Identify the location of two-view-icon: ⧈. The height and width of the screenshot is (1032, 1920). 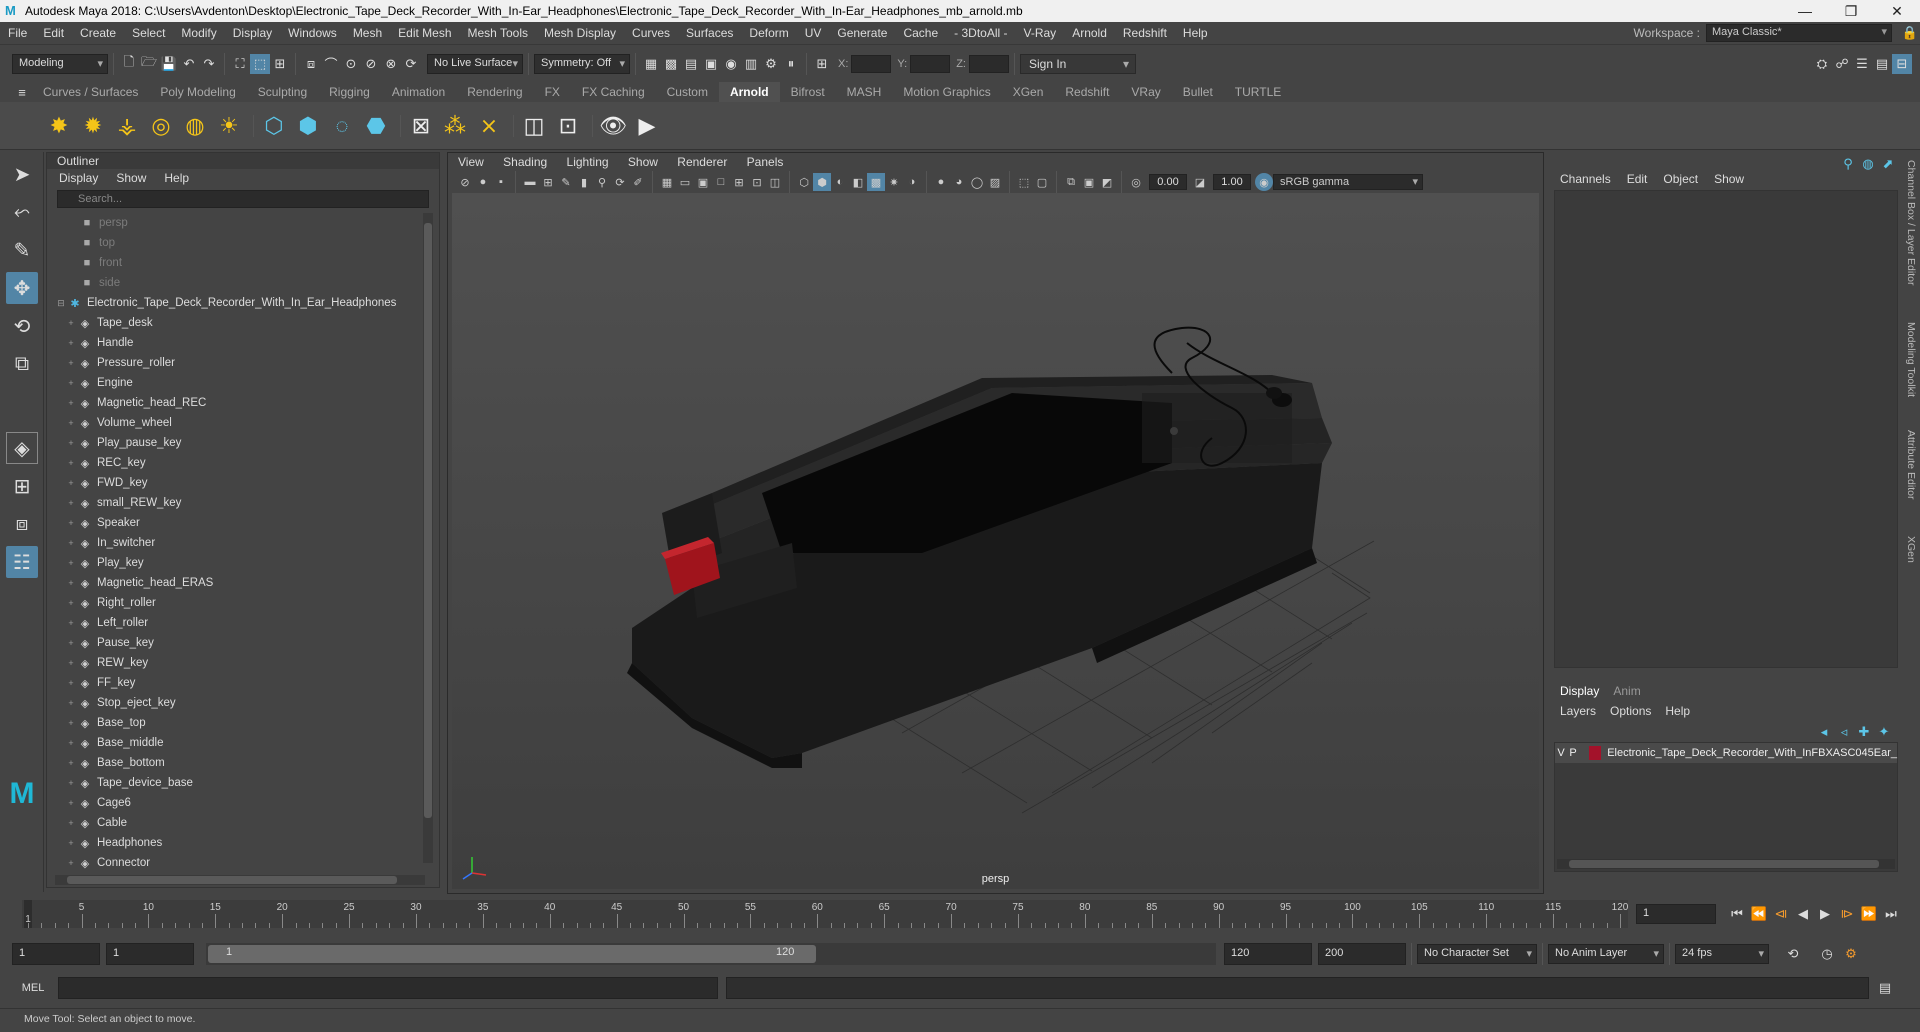
(22, 524).